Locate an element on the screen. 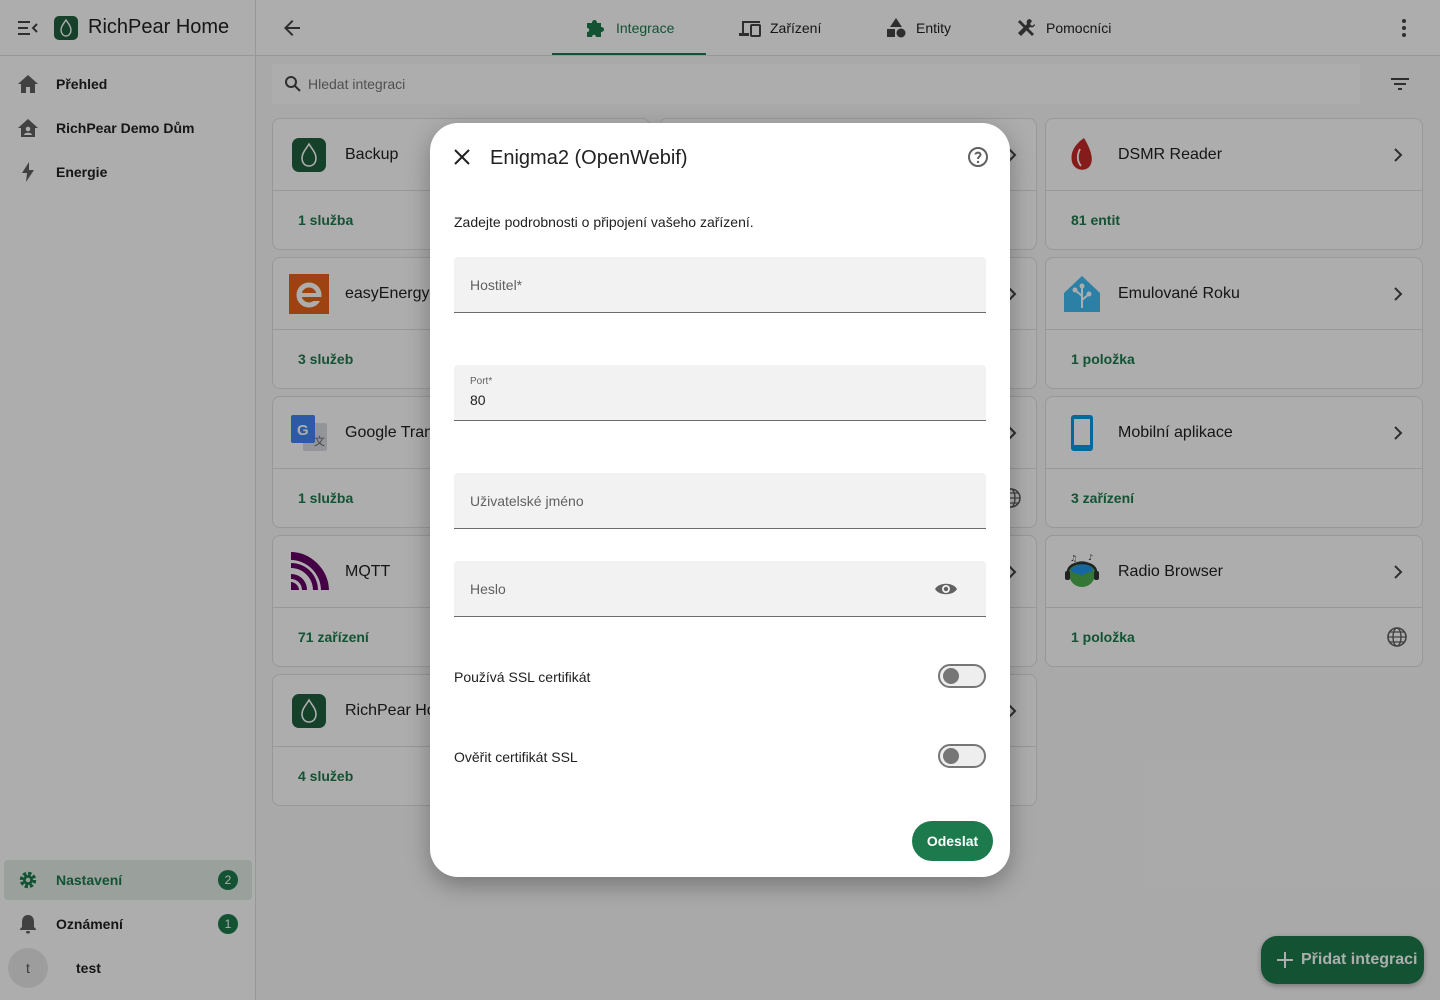  field-value: 80 is located at coordinates (478, 400).